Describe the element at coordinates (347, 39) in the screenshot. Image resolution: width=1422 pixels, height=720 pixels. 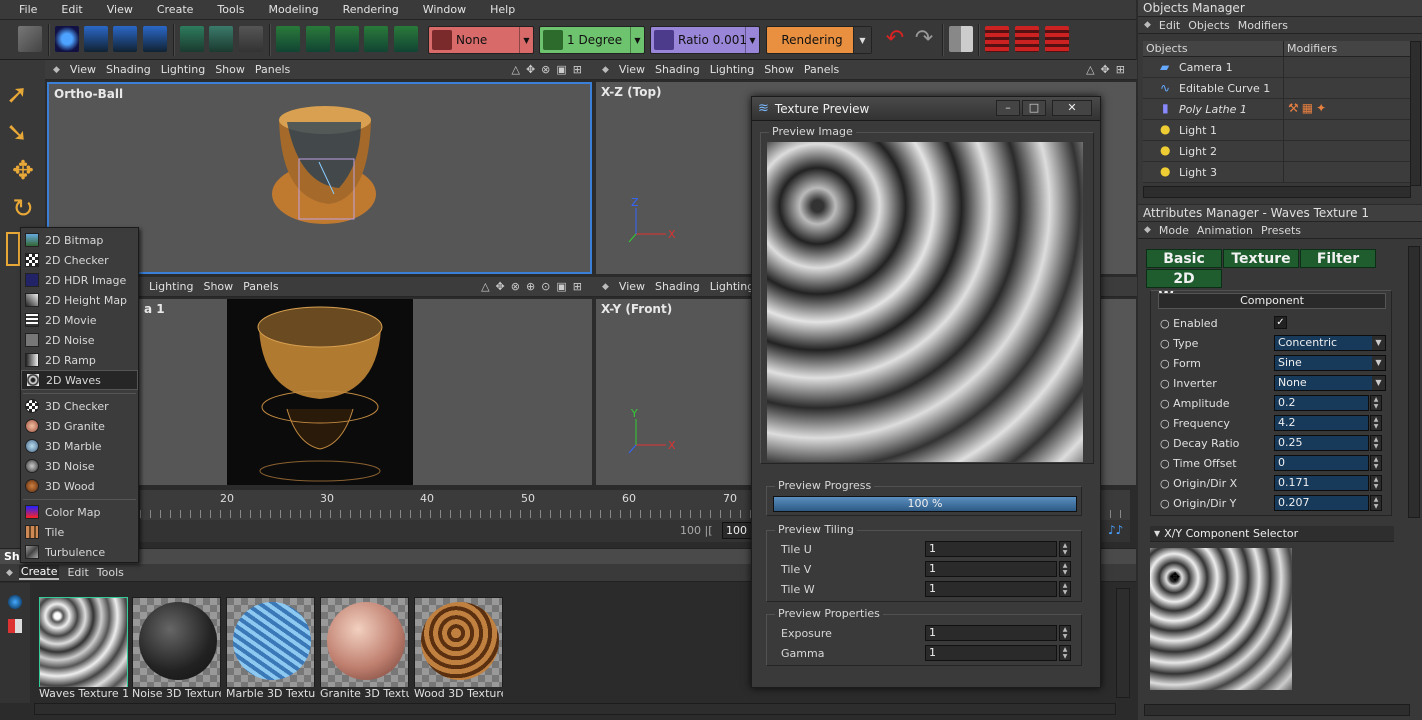
I see `wave-icon` at that location.